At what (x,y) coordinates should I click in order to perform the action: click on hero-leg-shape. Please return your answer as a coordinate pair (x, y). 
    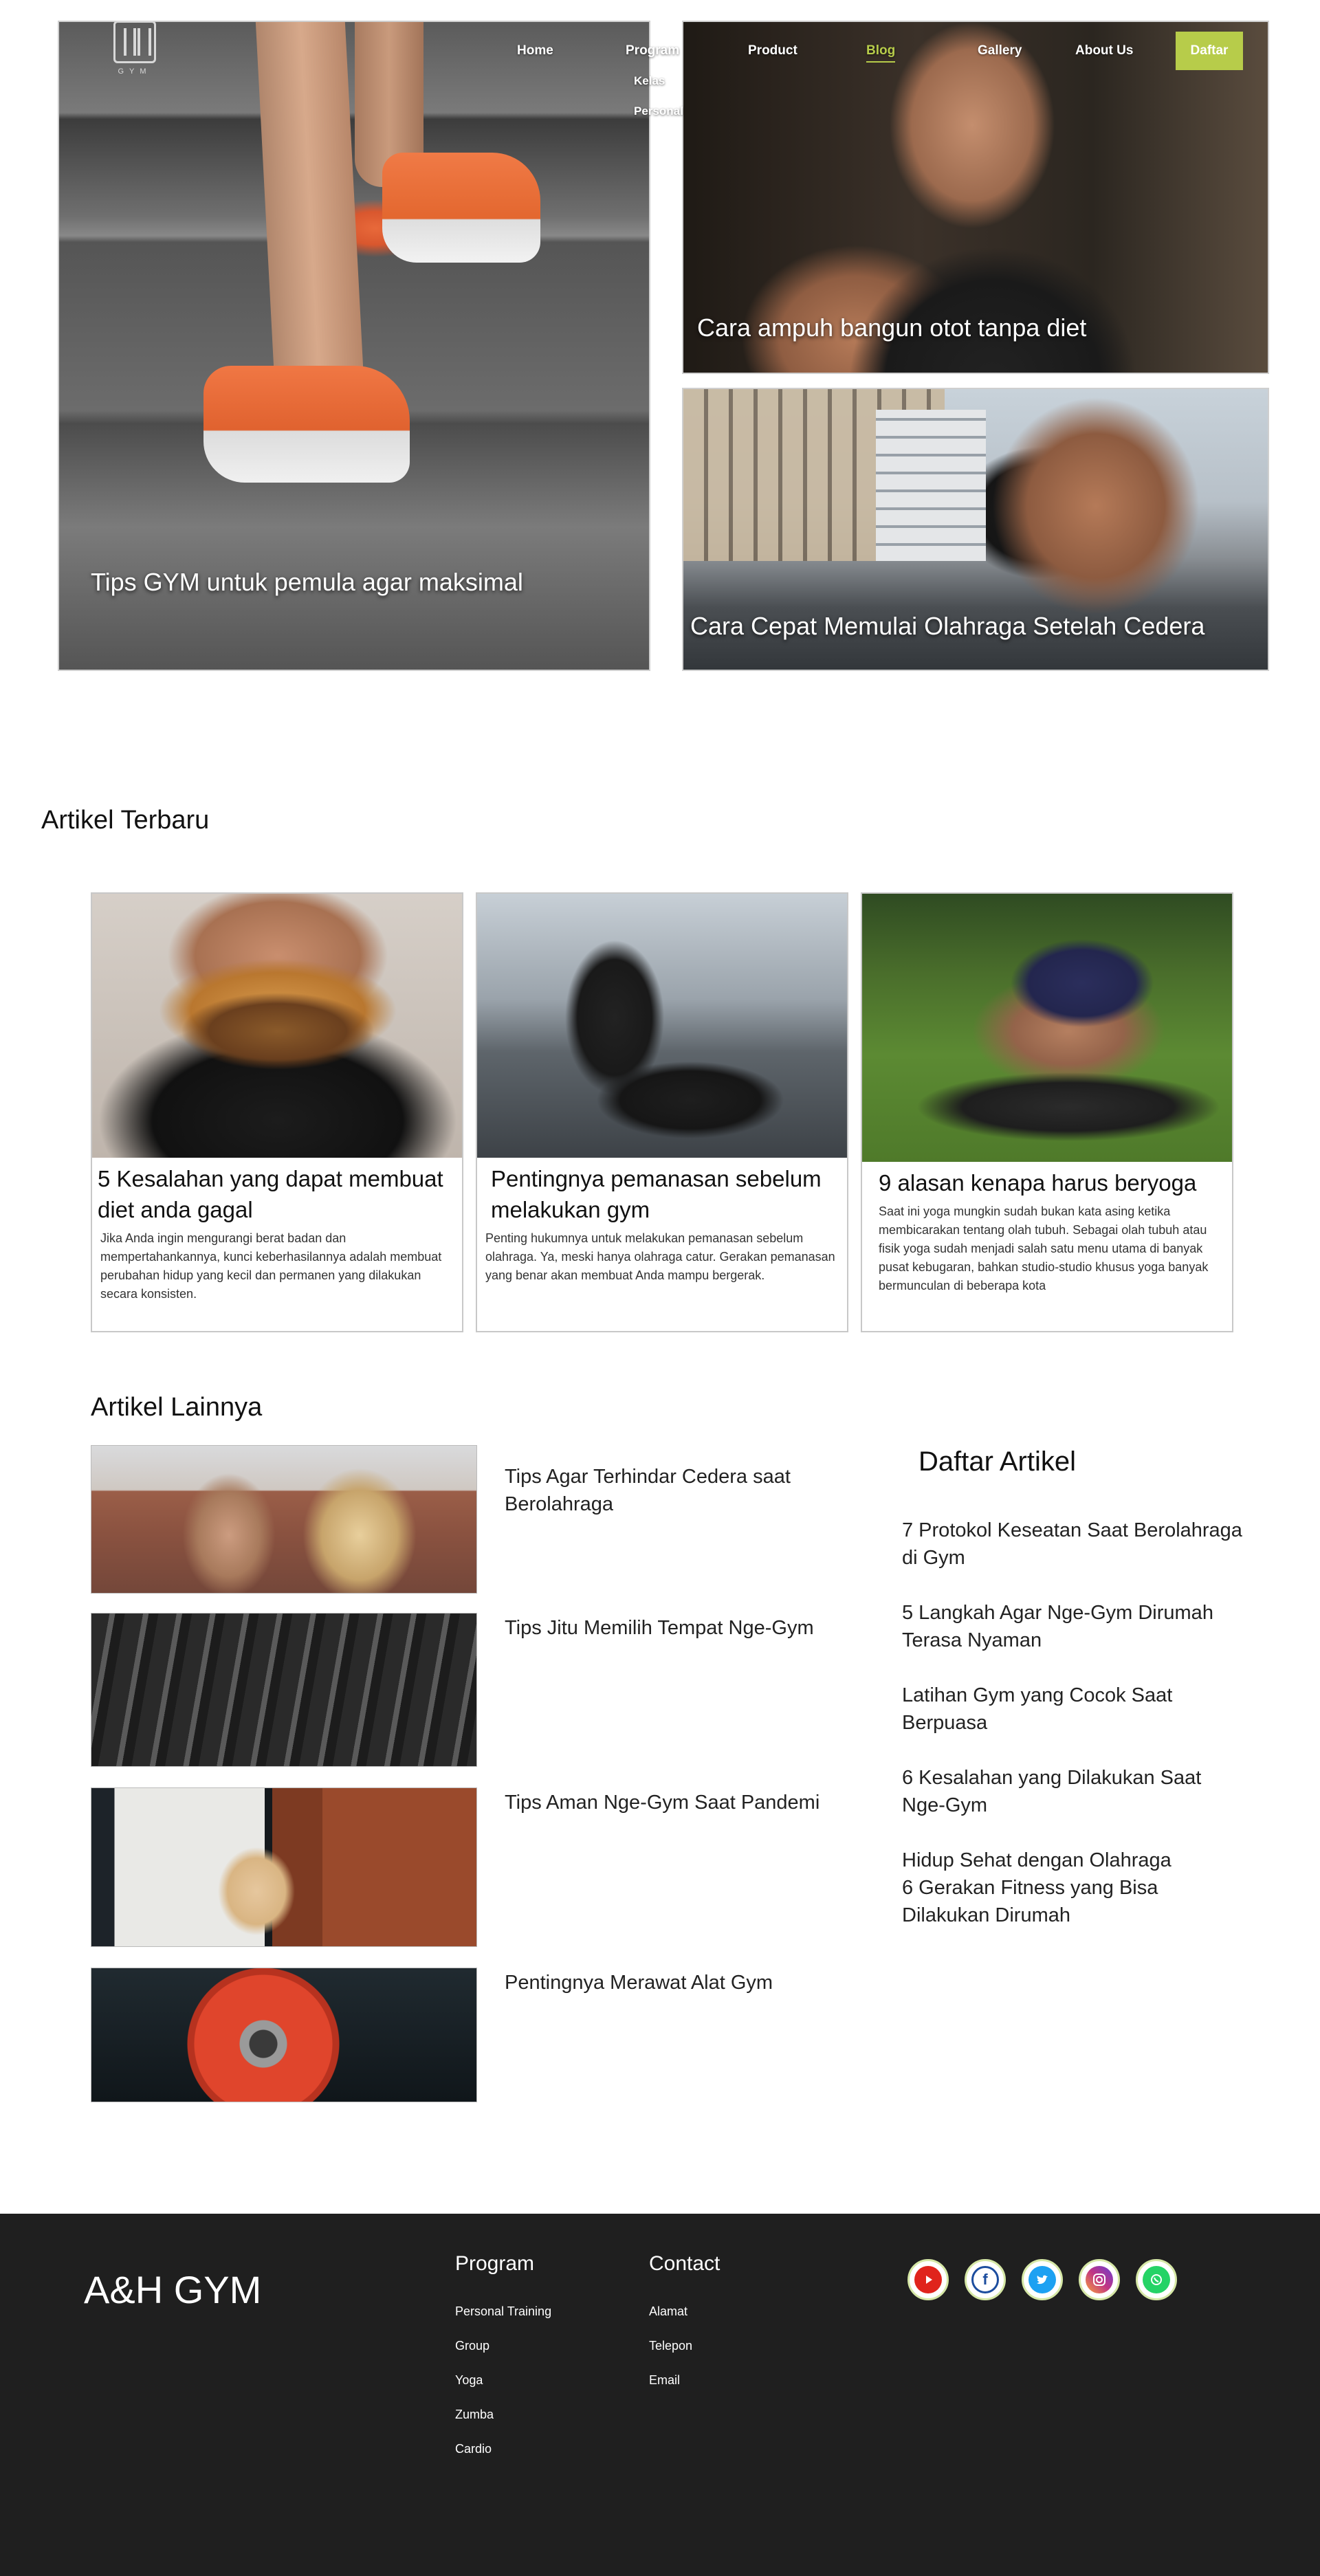
    Looking at the image, I should click on (310, 207).